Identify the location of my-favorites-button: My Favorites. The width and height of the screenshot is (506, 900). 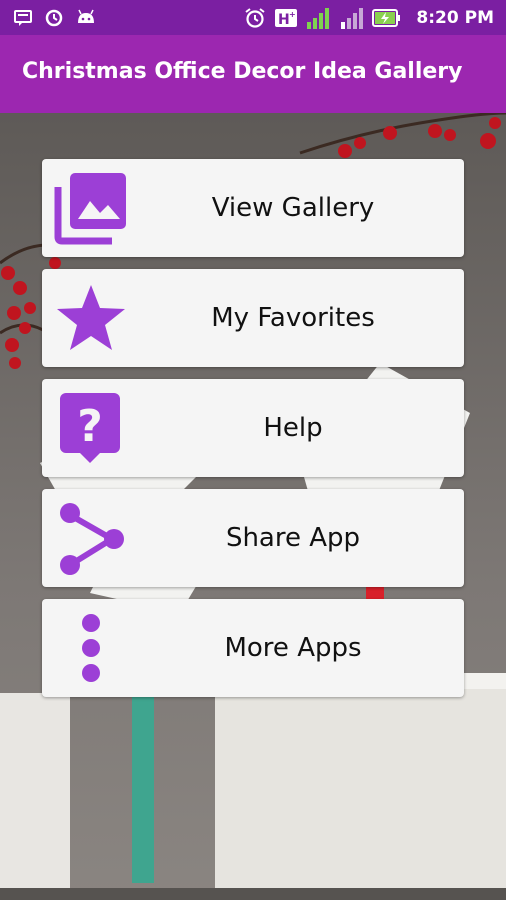
(253, 318).